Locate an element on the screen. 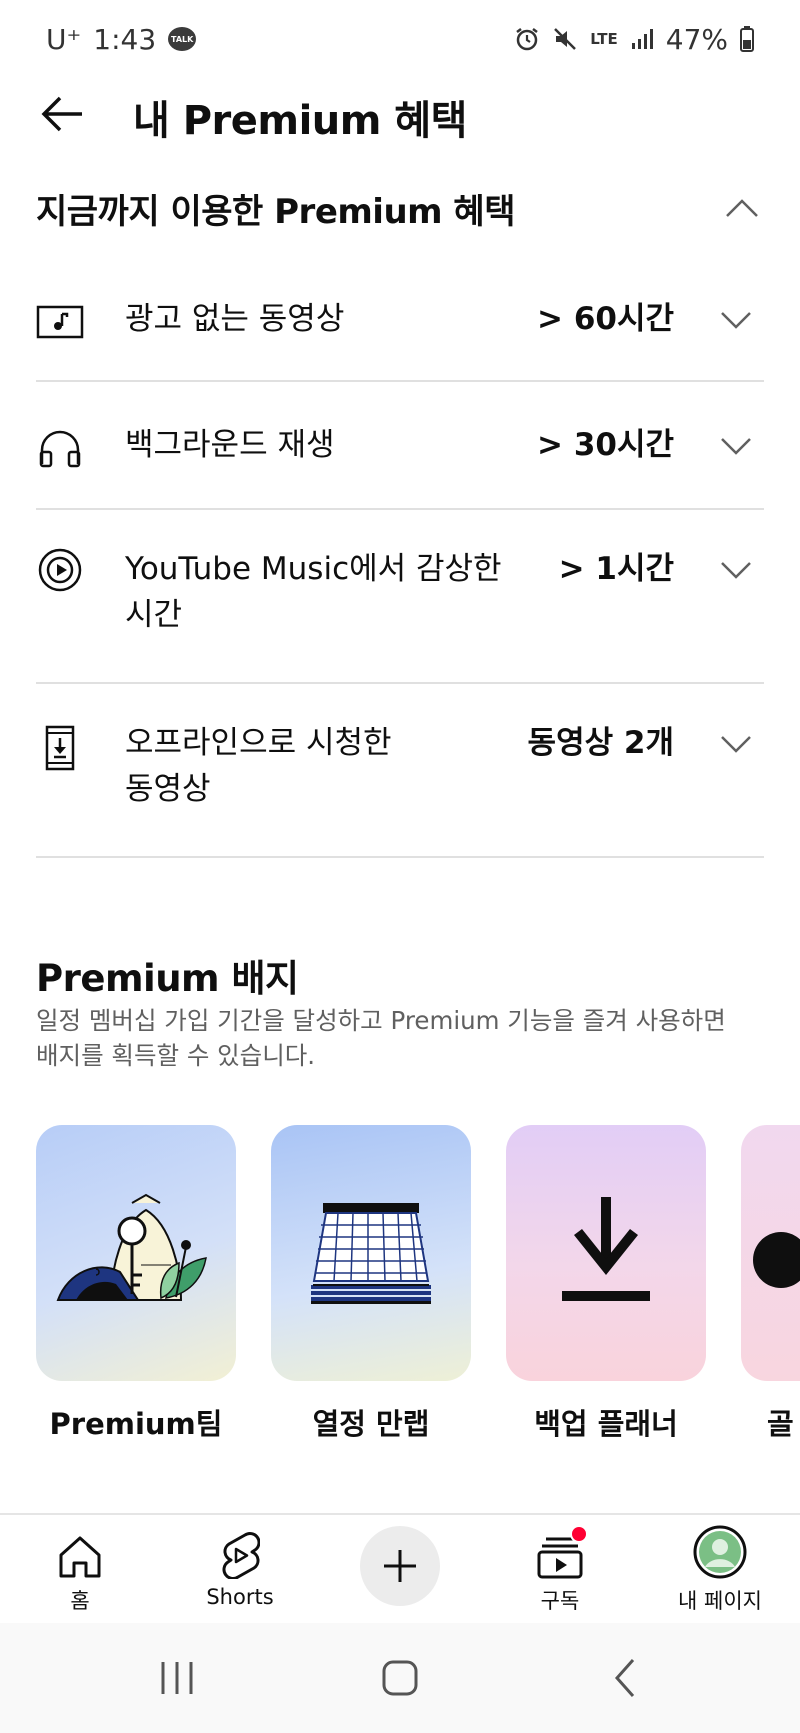 This screenshot has height=1733, width=800. nav-label: 홈 is located at coordinates (80, 1601).